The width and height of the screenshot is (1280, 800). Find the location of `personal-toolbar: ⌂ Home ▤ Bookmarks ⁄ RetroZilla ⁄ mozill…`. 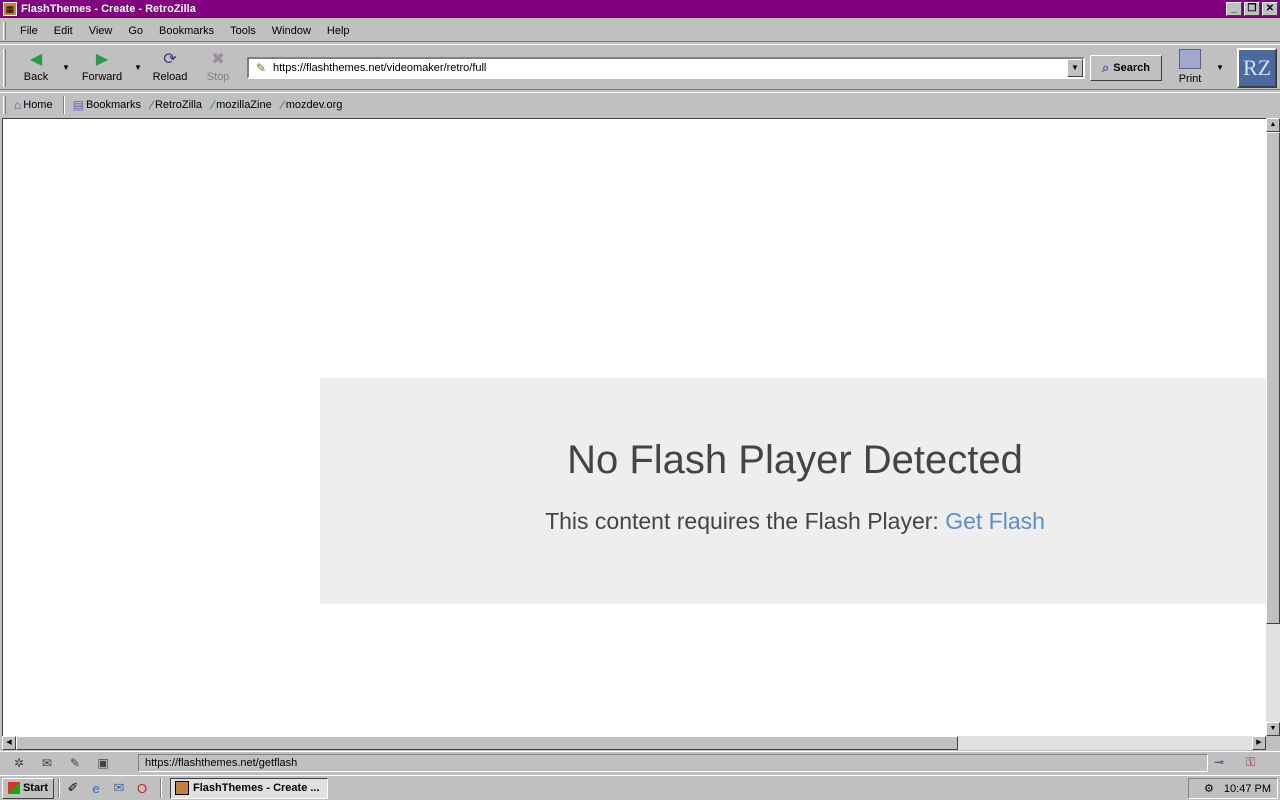

personal-toolbar: ⌂ Home ▤ Bookmarks ⁄ RetroZilla ⁄ mozill… is located at coordinates (640, 104).